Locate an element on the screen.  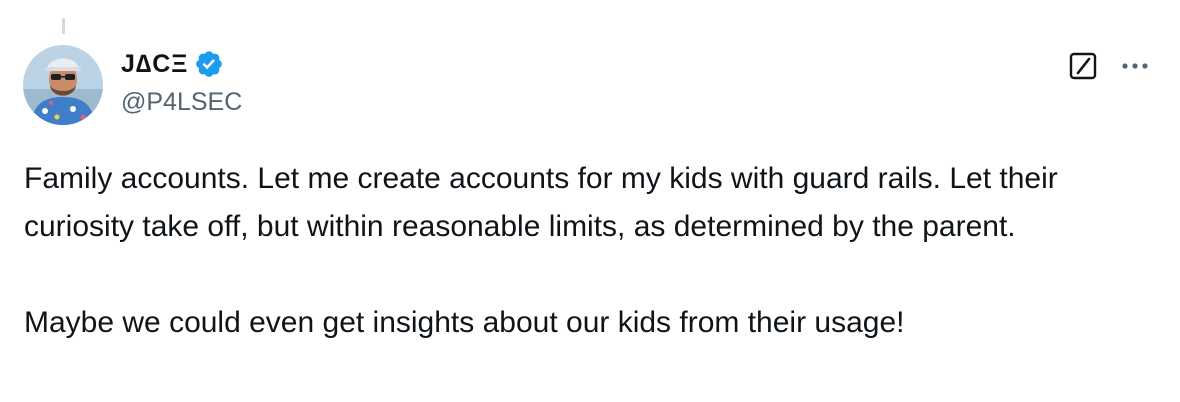
avatar is located at coordinates (63, 85).